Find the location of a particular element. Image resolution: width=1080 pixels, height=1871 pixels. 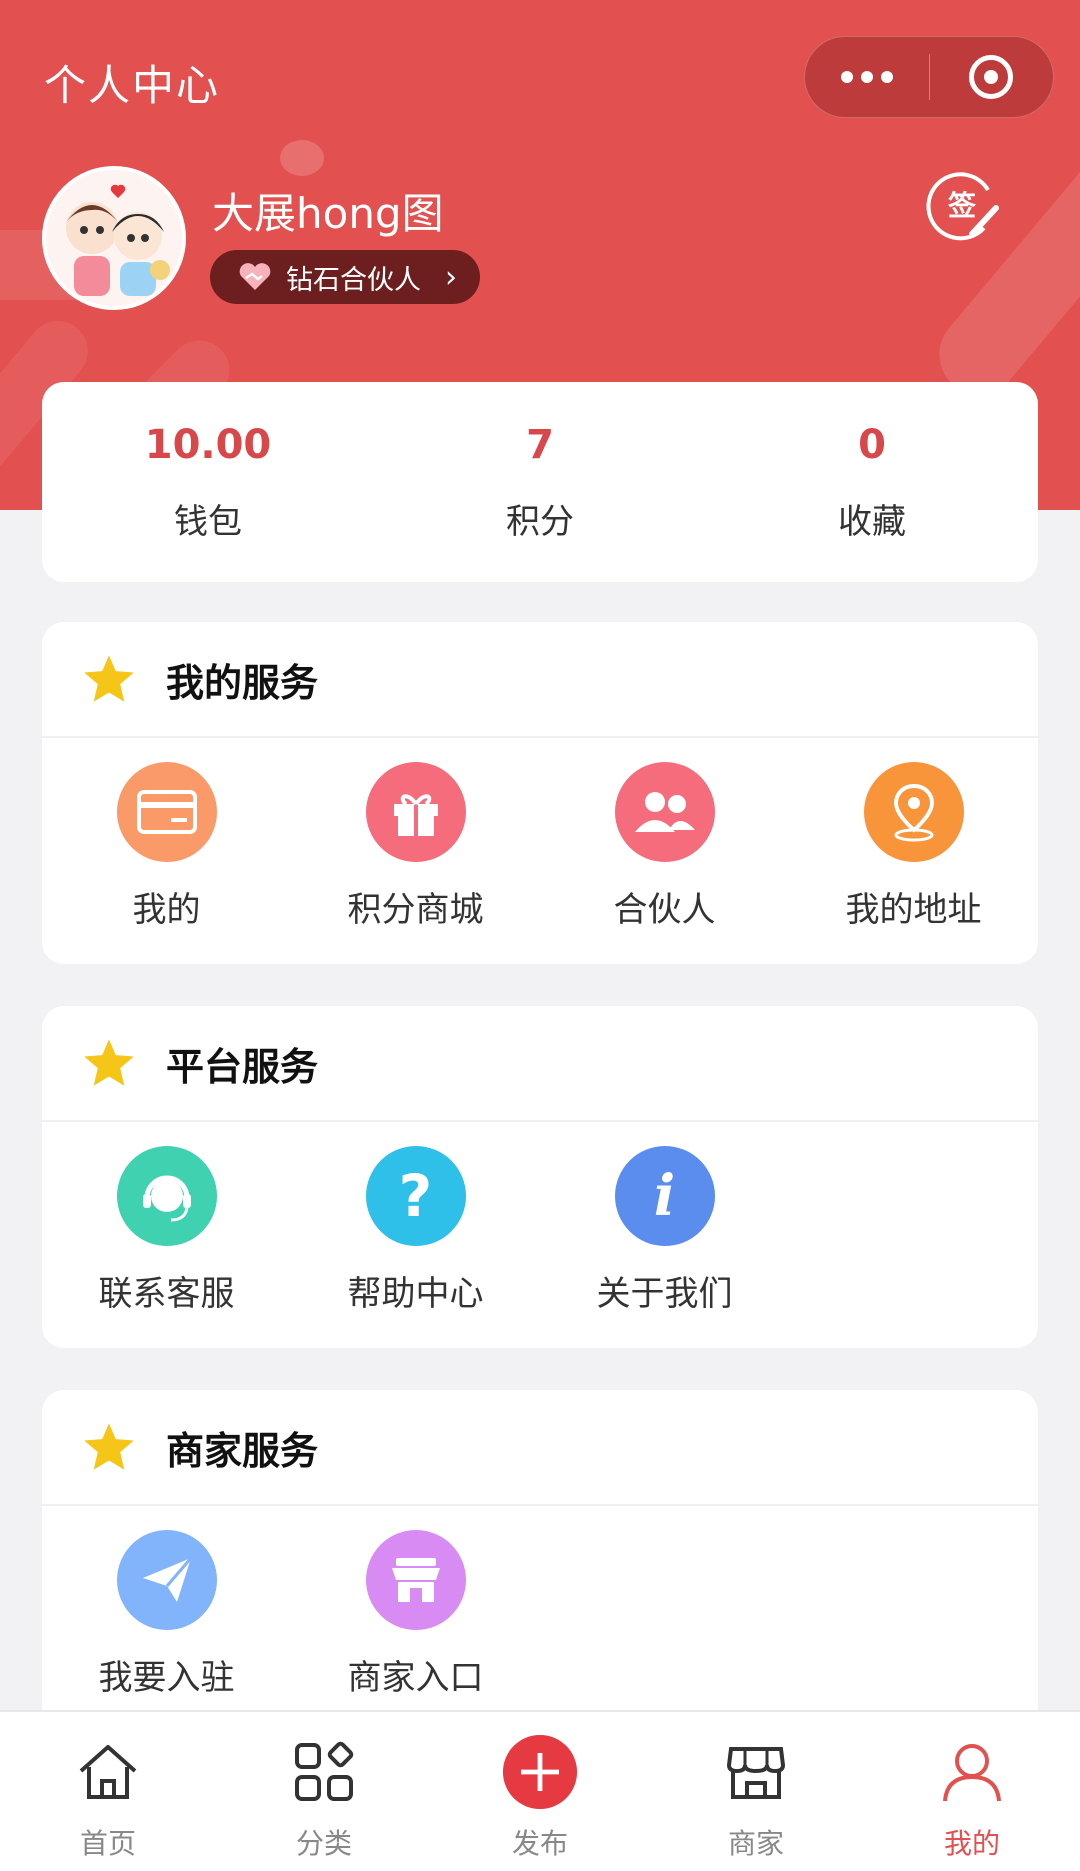

stats-card: 10.00 钱包 7 积分 0 收藏 is located at coordinates (540, 482).